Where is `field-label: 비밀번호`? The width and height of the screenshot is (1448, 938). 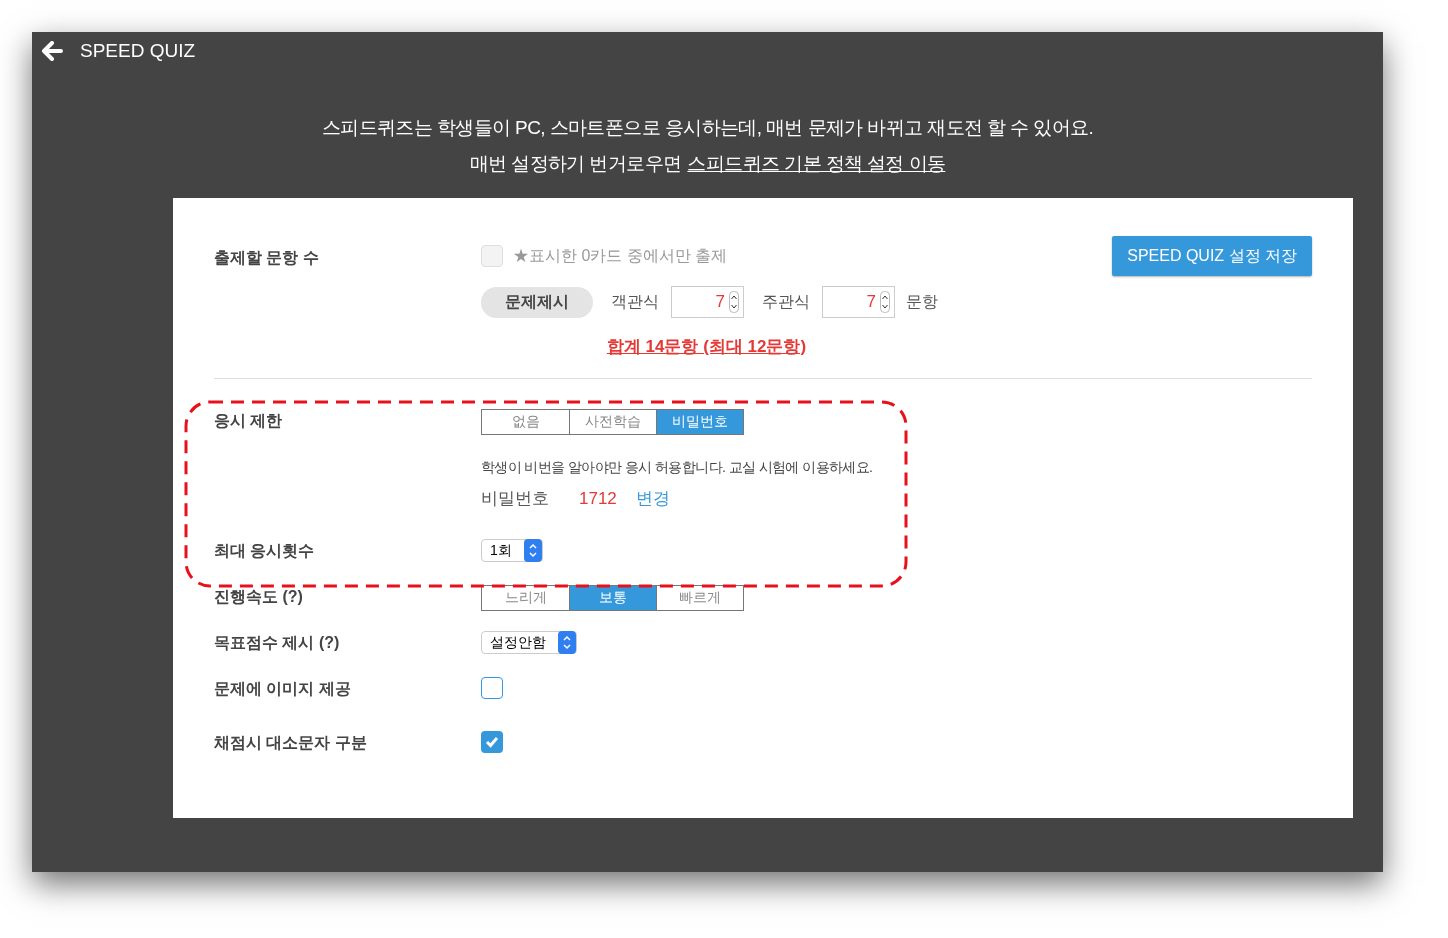
field-label: 비밀번호 is located at coordinates (515, 498).